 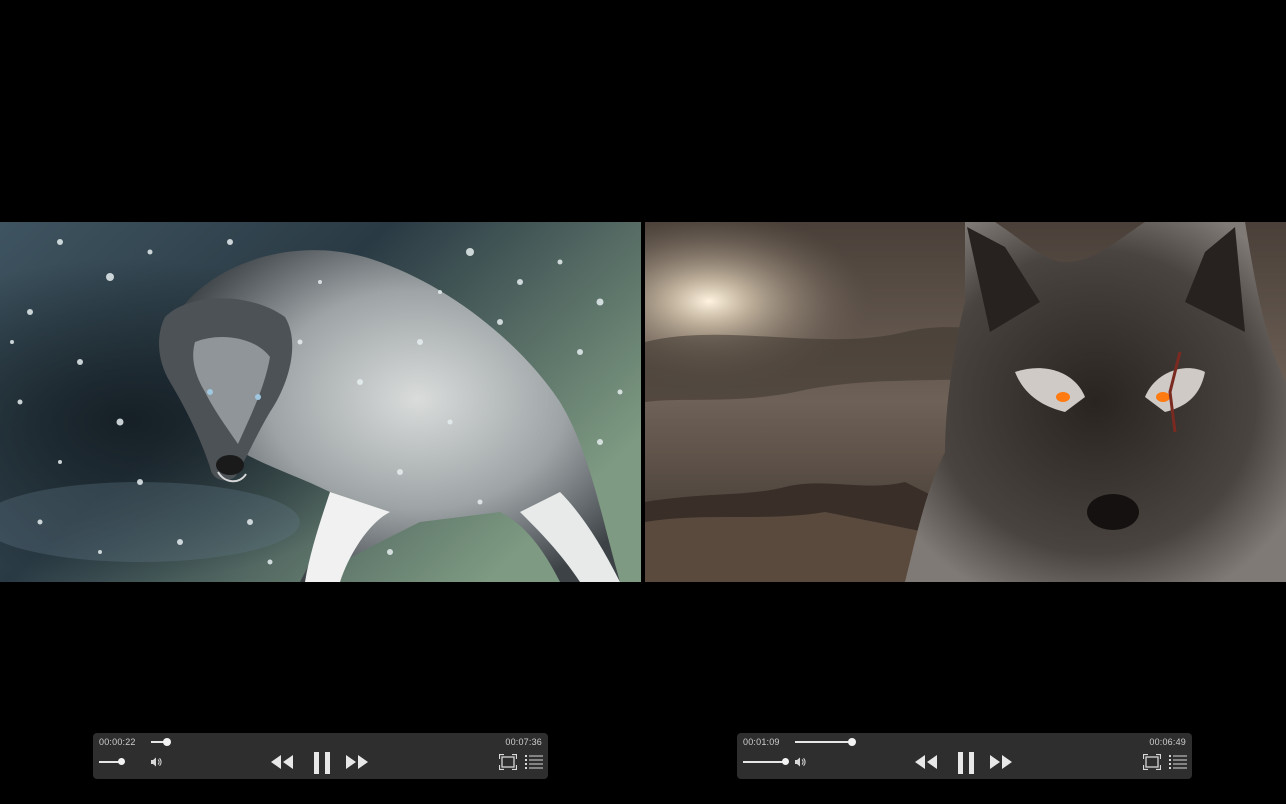 What do you see at coordinates (117, 742) in the screenshot?
I see `elapsed-time: 00:00:22` at bounding box center [117, 742].